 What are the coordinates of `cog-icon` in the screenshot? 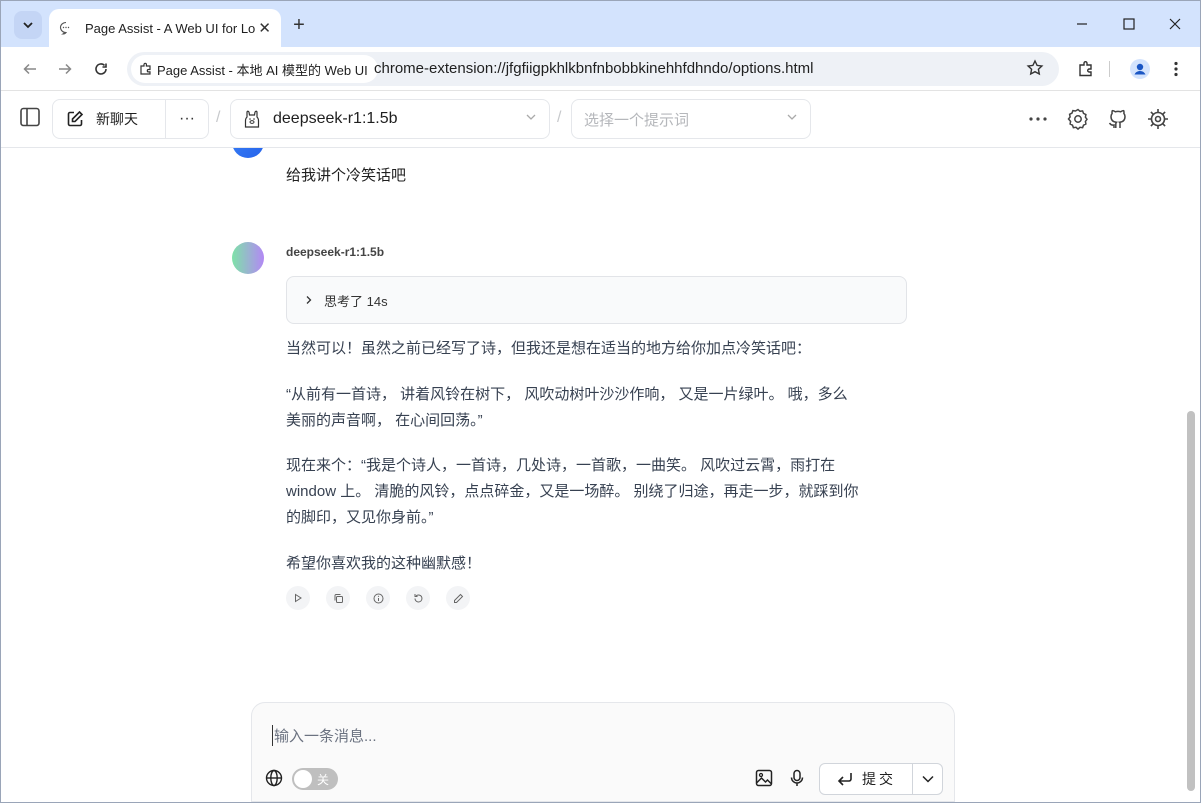 It's located at (1158, 119).